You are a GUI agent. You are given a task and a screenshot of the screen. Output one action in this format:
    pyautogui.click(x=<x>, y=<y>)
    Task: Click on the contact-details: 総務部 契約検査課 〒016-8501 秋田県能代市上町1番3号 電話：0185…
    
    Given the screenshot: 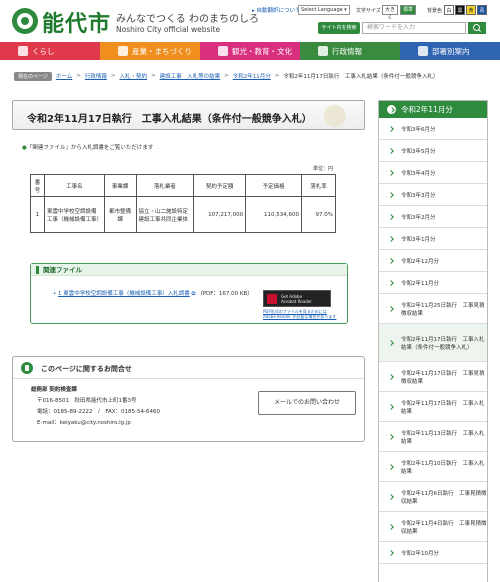 What is the action you would take?
    pyautogui.click(x=95, y=407)
    